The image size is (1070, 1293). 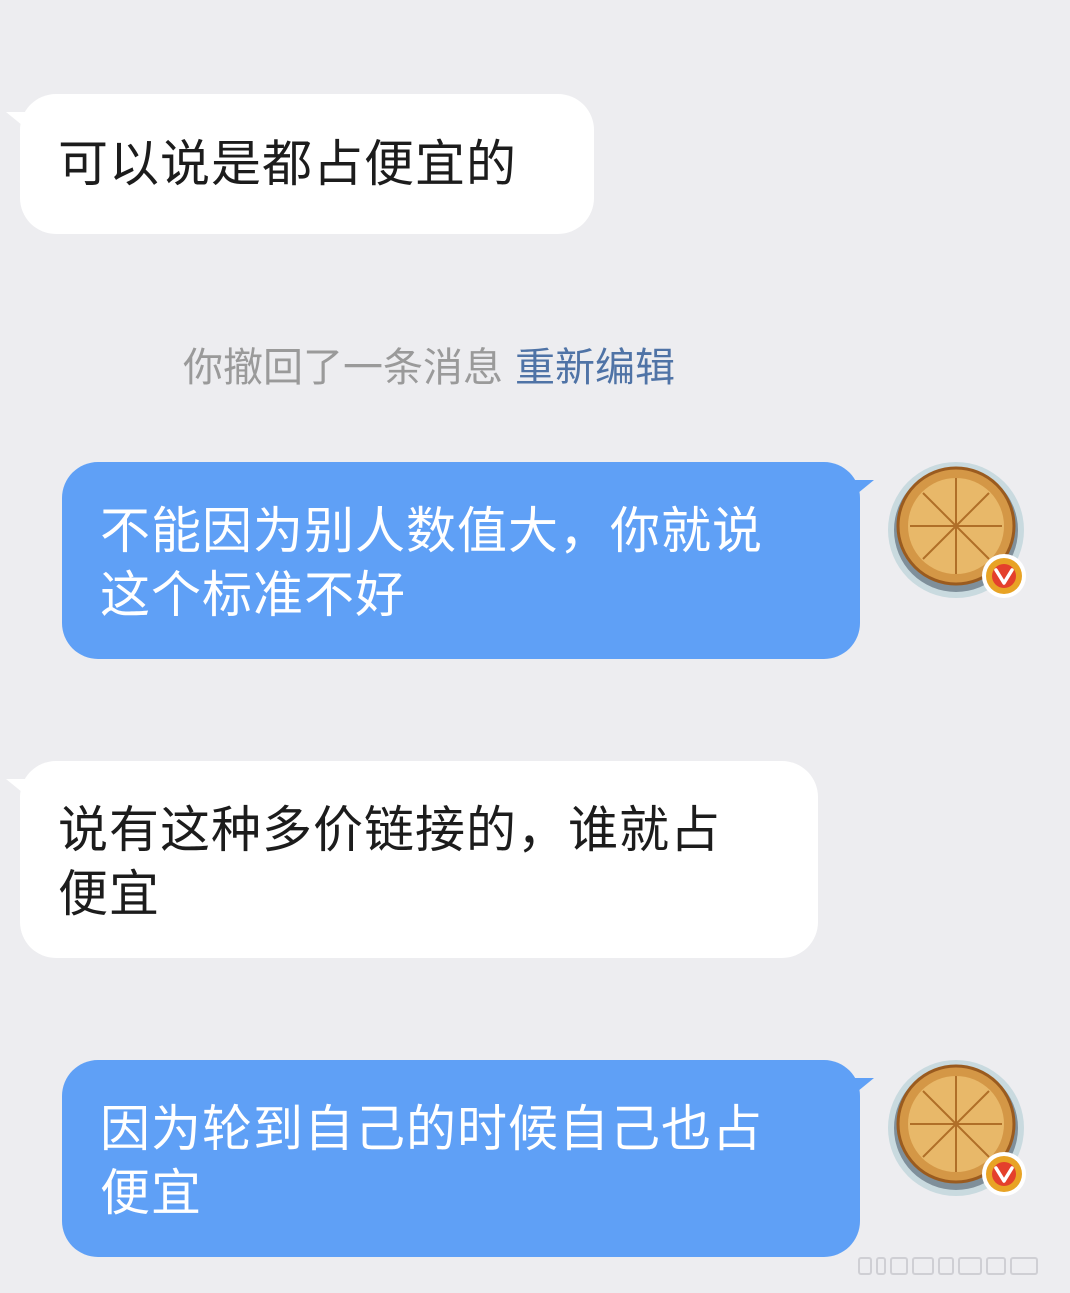 I want to click on re-edit-link: 重新编辑, so click(x=595, y=368).